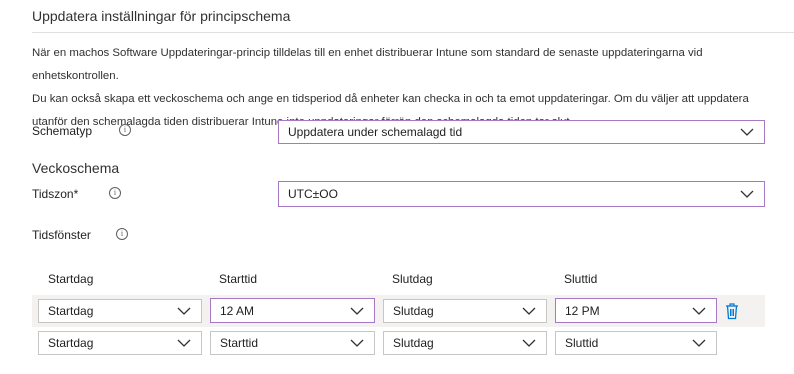 The width and height of the screenshot is (794, 374). Describe the element at coordinates (413, 32) in the screenshot. I see `divider` at that location.